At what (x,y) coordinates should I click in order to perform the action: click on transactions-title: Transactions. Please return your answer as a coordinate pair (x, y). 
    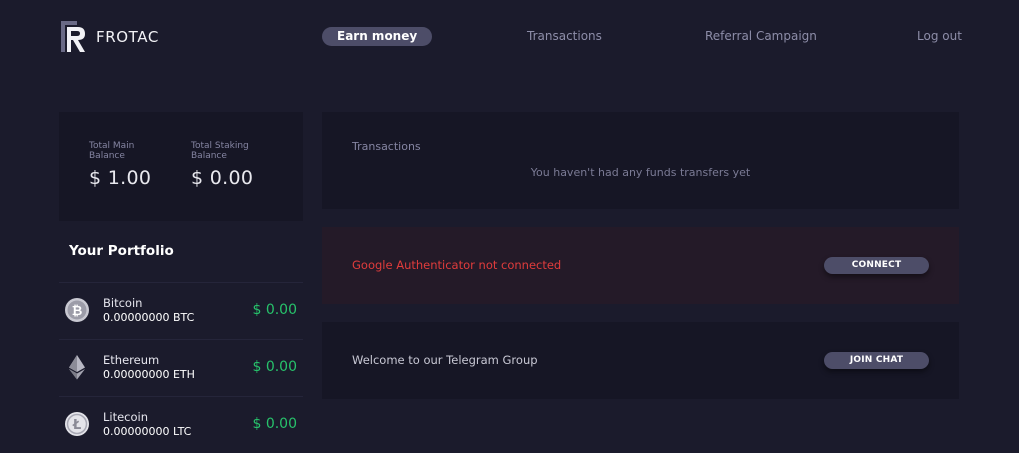
    Looking at the image, I should click on (386, 146).